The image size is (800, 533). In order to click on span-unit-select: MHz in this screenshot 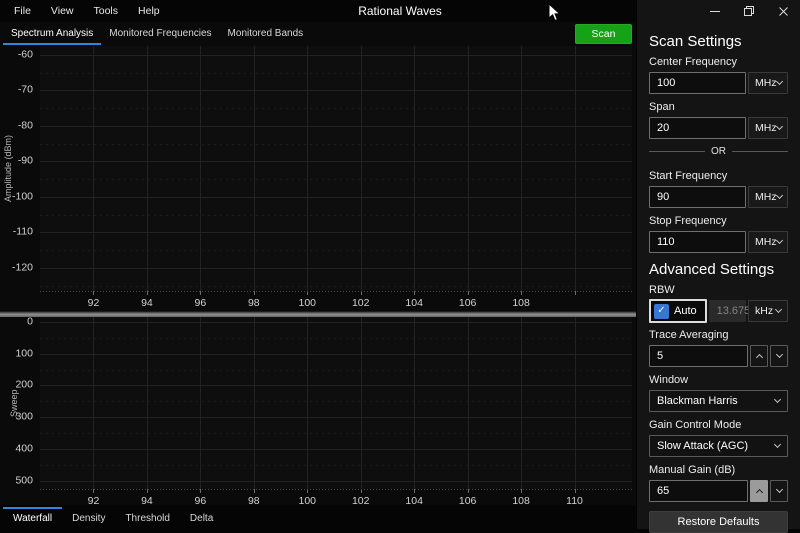, I will do `click(768, 128)`.